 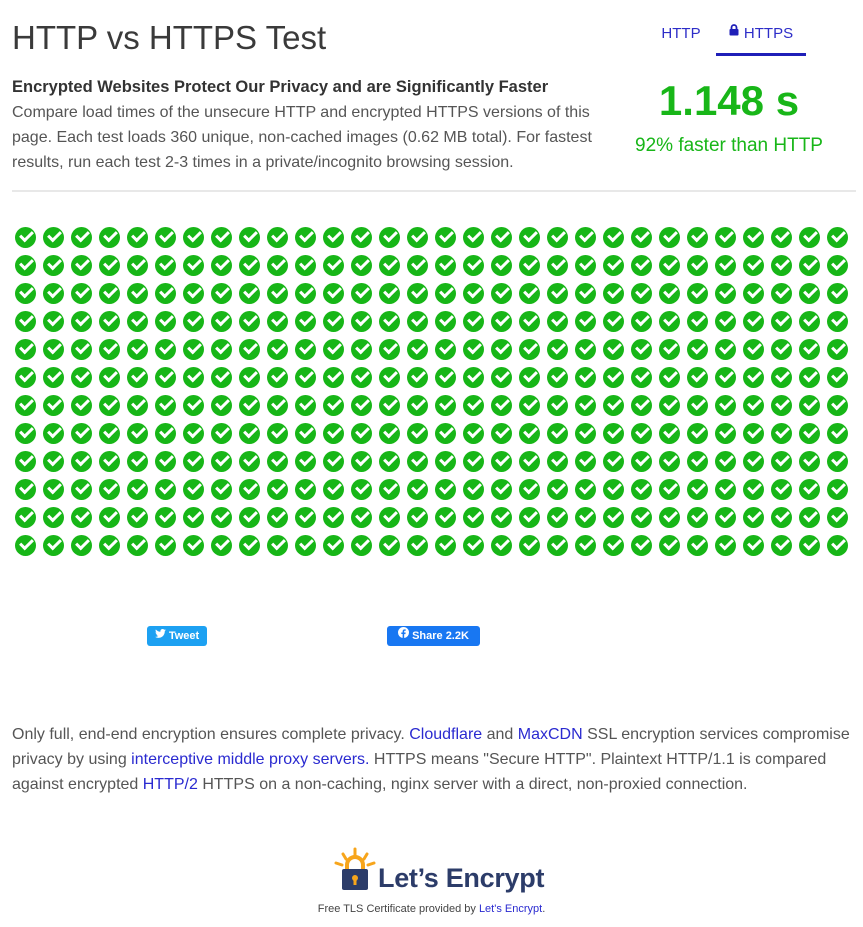 I want to click on lets-encrypt-lock-icon, so click(x=355, y=868).